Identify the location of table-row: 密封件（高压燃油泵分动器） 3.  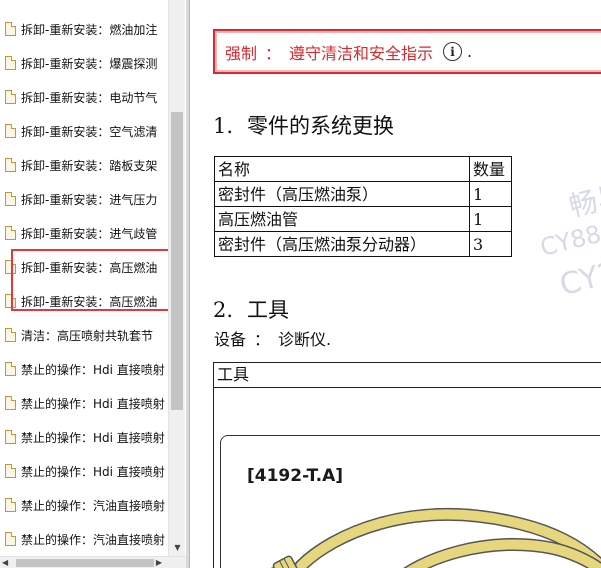
(363, 244).